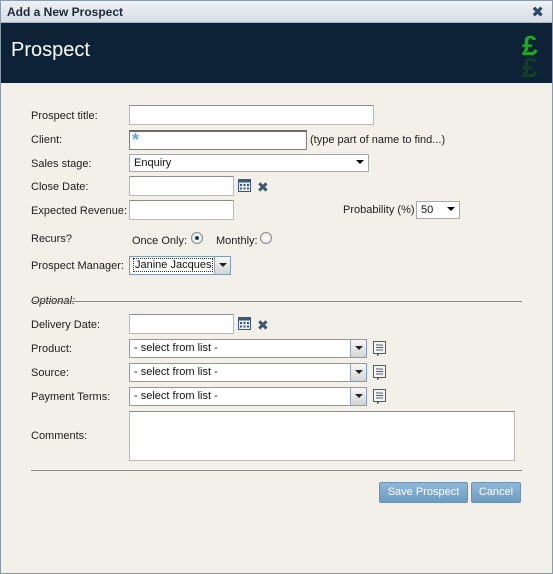 The height and width of the screenshot is (574, 553). I want to click on source-select: - select from list -, so click(248, 372).